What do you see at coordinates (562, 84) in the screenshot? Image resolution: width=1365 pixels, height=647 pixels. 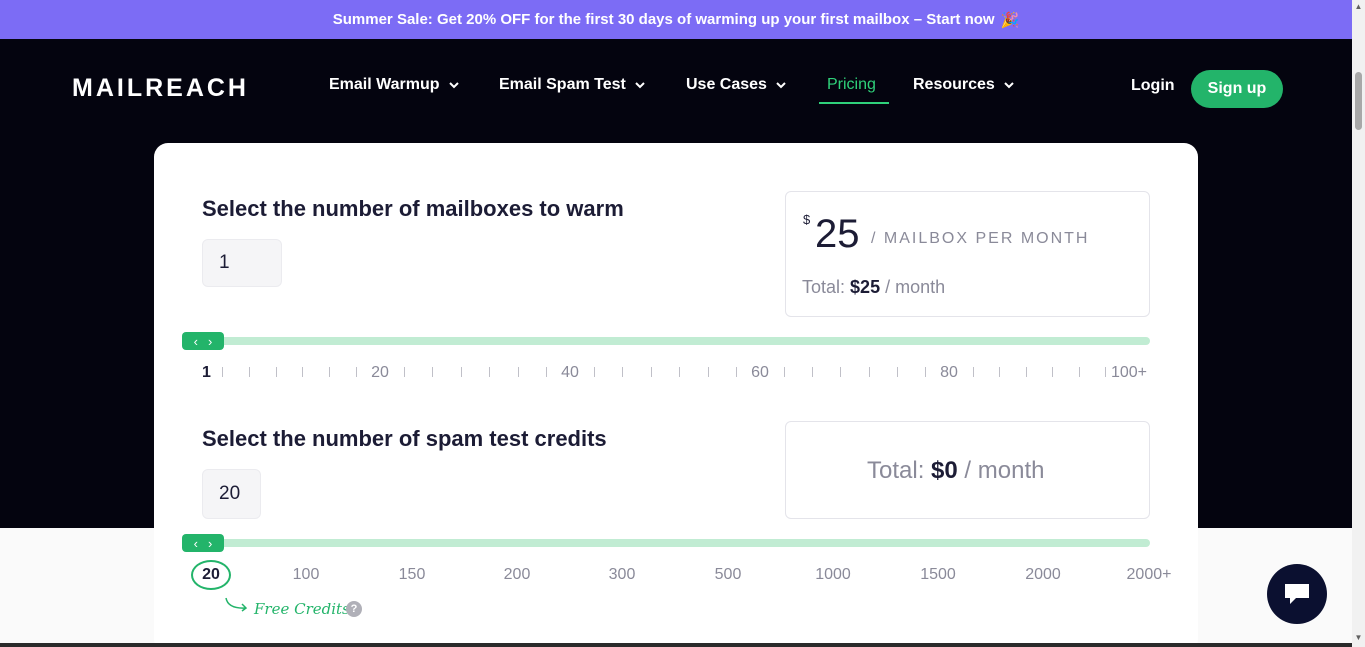 I see `nav-email-spam-test-label: Email Spam Test` at bounding box center [562, 84].